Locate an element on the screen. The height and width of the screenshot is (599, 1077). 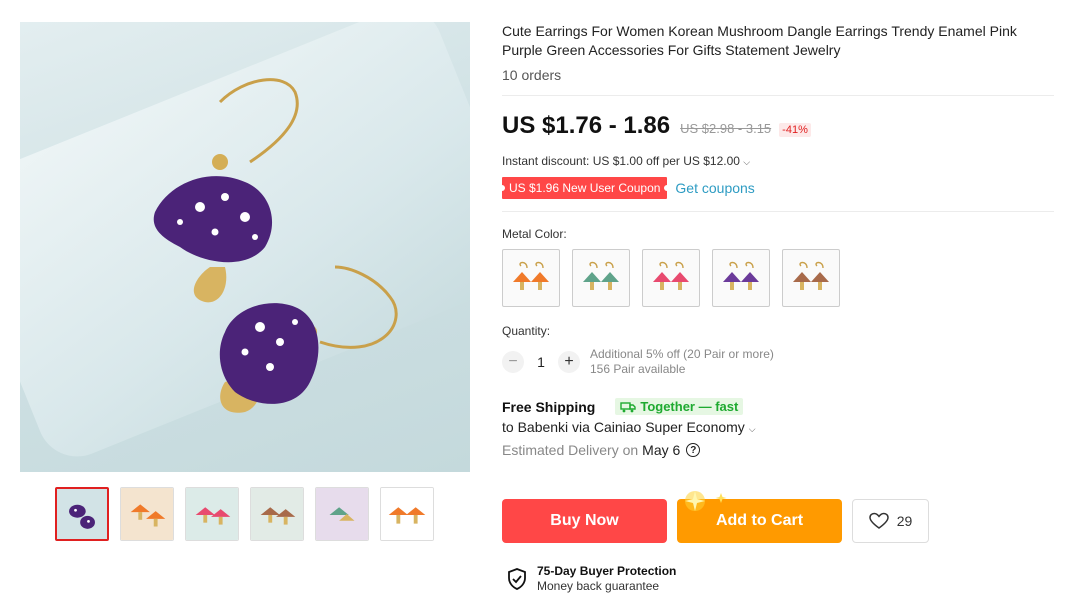
mushroom-pink-icon is located at coordinates (671, 275).